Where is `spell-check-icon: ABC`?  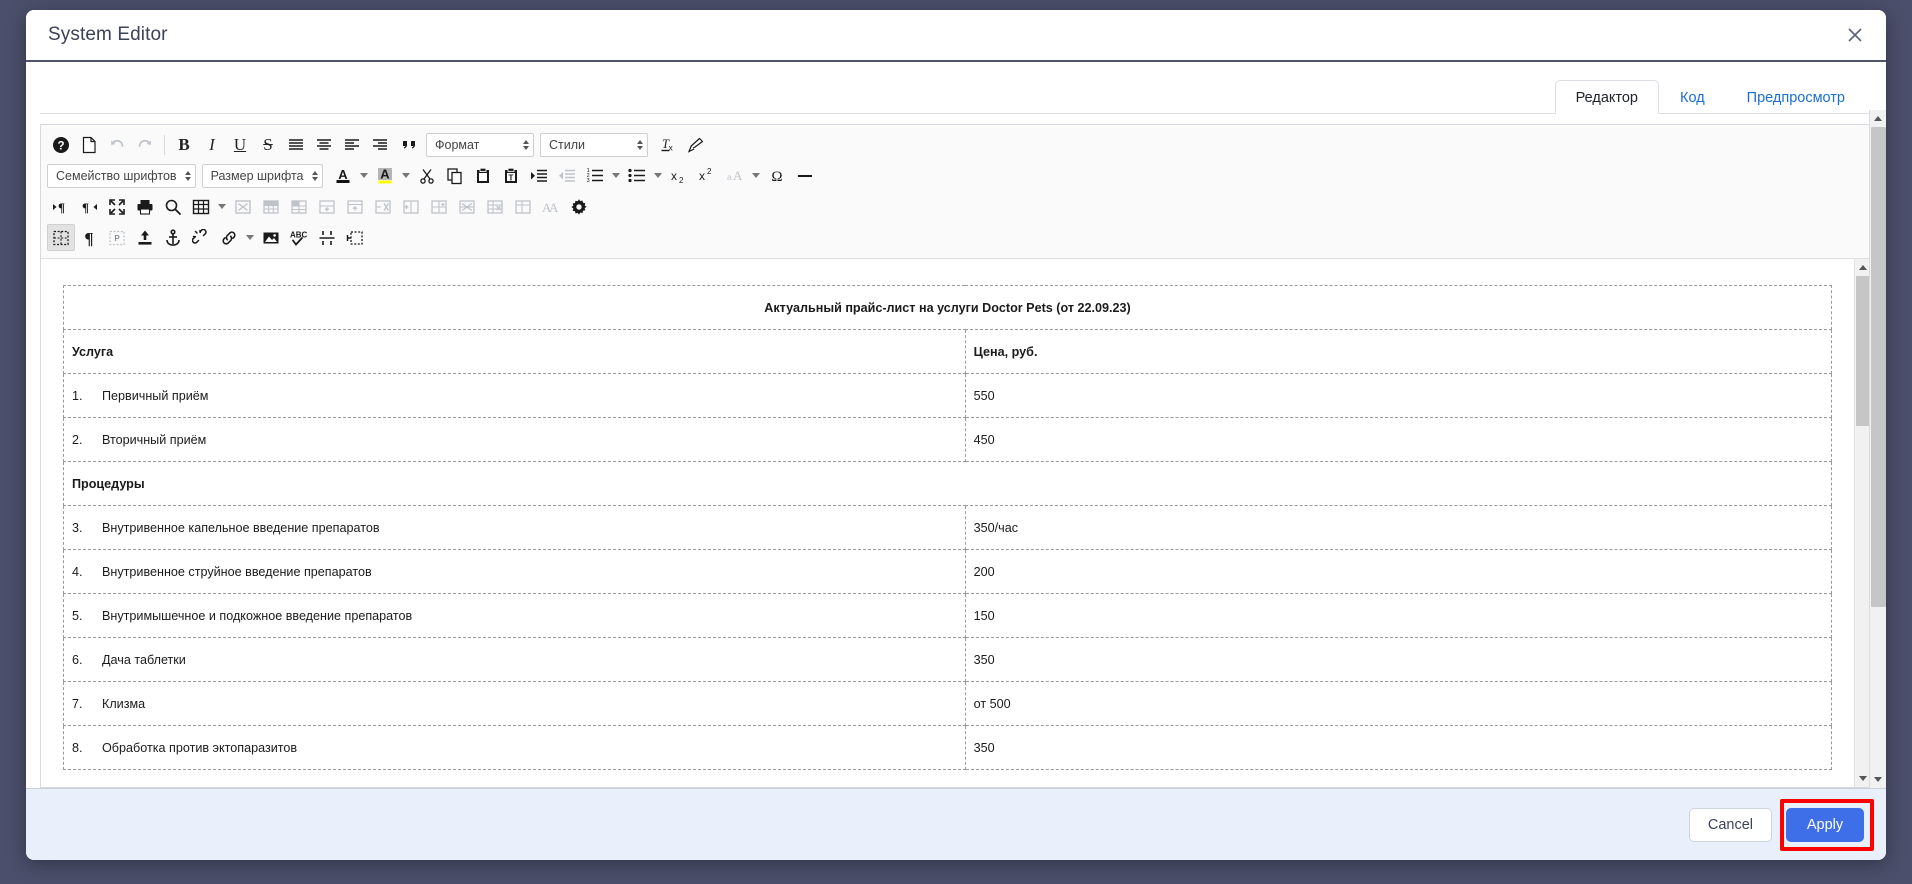 spell-check-icon: ABC is located at coordinates (299, 237).